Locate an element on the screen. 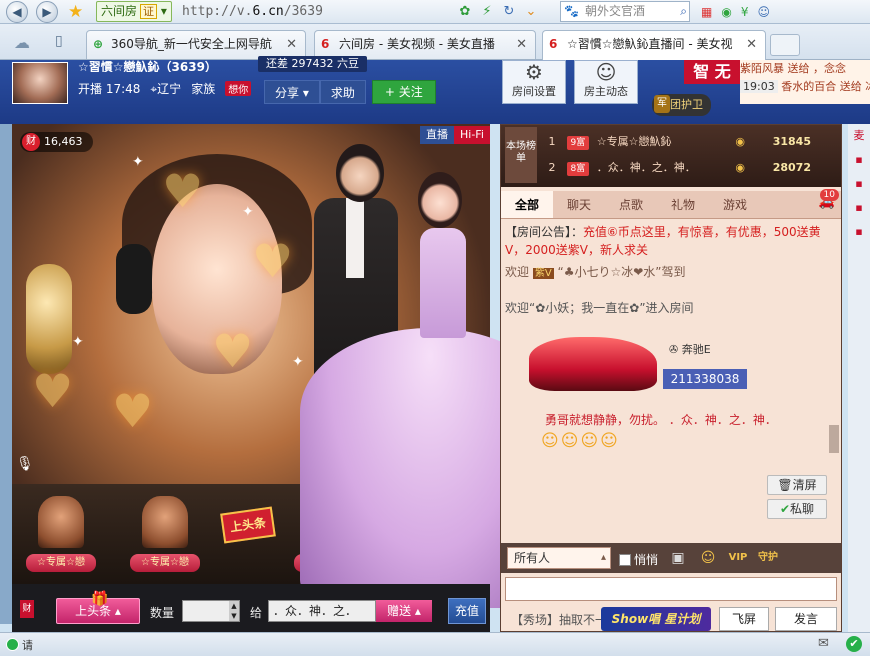  search-input: 🐾 朝外交官酒 ⌕ is located at coordinates (625, 11).